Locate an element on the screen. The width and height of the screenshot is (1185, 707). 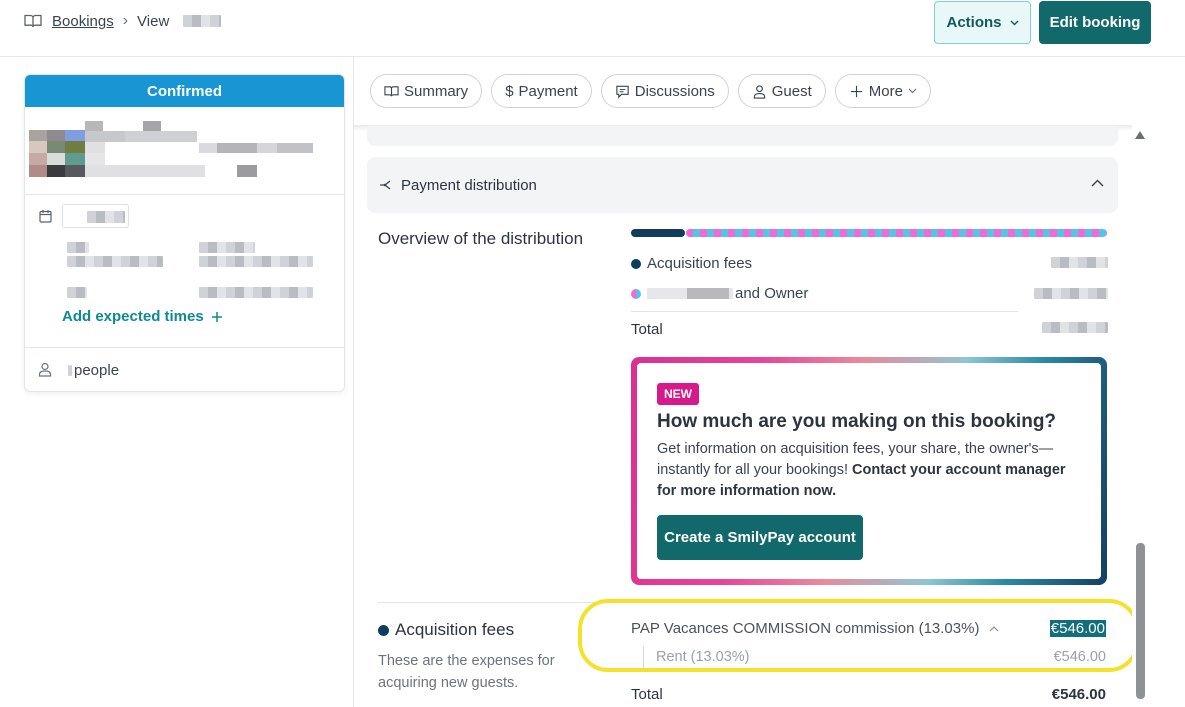
promo-title: How much are you making on this booking? is located at coordinates (857, 421).